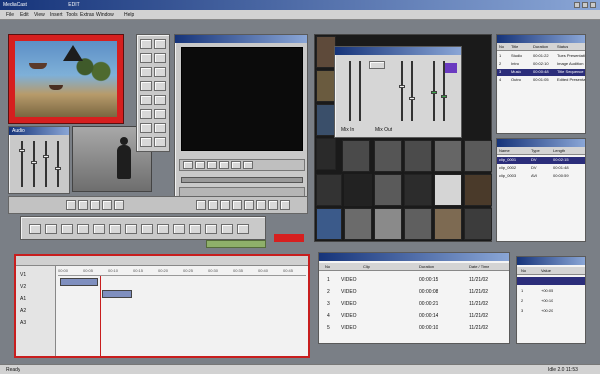  What do you see at coordinates (146, 100) in the screenshot?
I see `tool-line-icon` at bounding box center [146, 100].